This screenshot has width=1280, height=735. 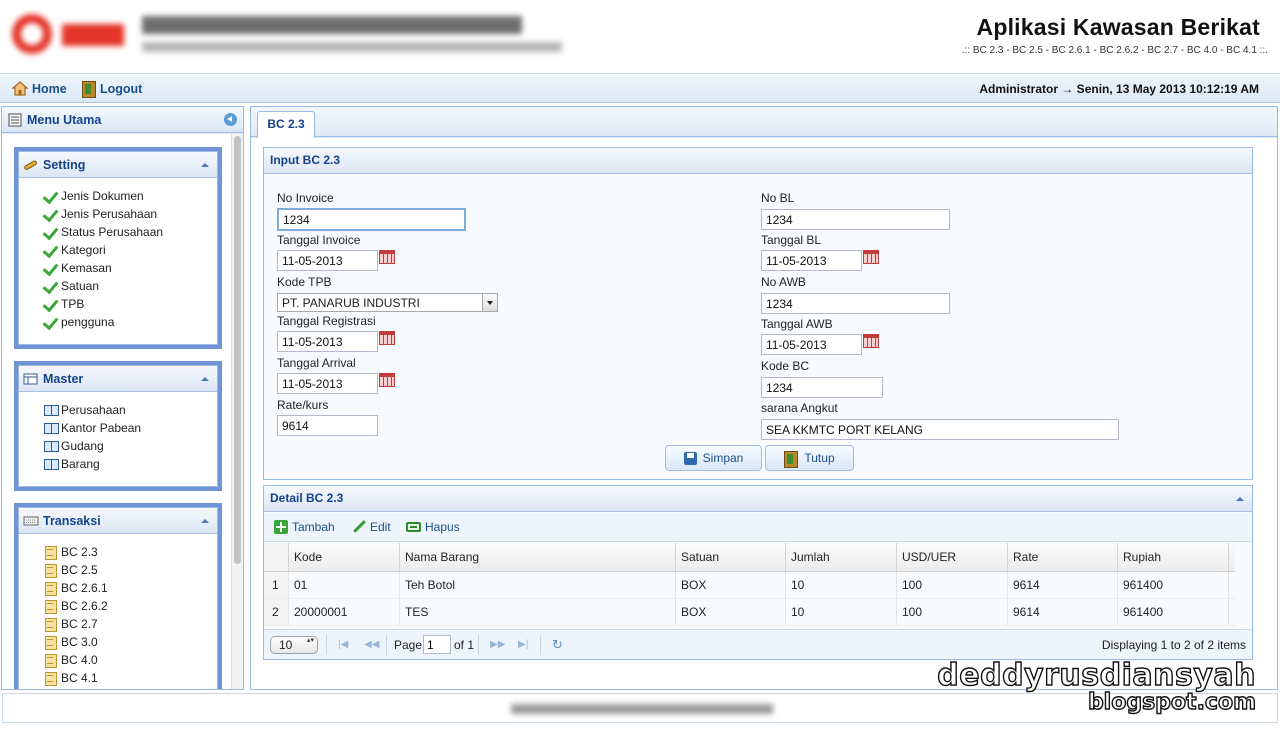 What do you see at coordinates (327, 425) in the screenshot?
I see `rate-kurs-input` at bounding box center [327, 425].